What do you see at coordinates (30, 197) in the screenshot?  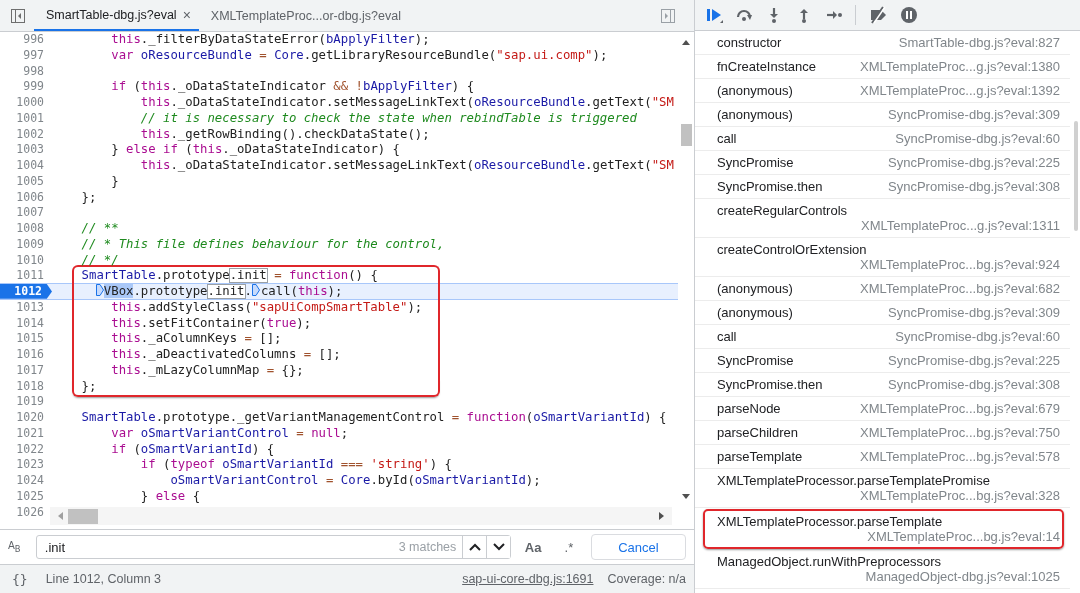 I see `line-number: 1006` at bounding box center [30, 197].